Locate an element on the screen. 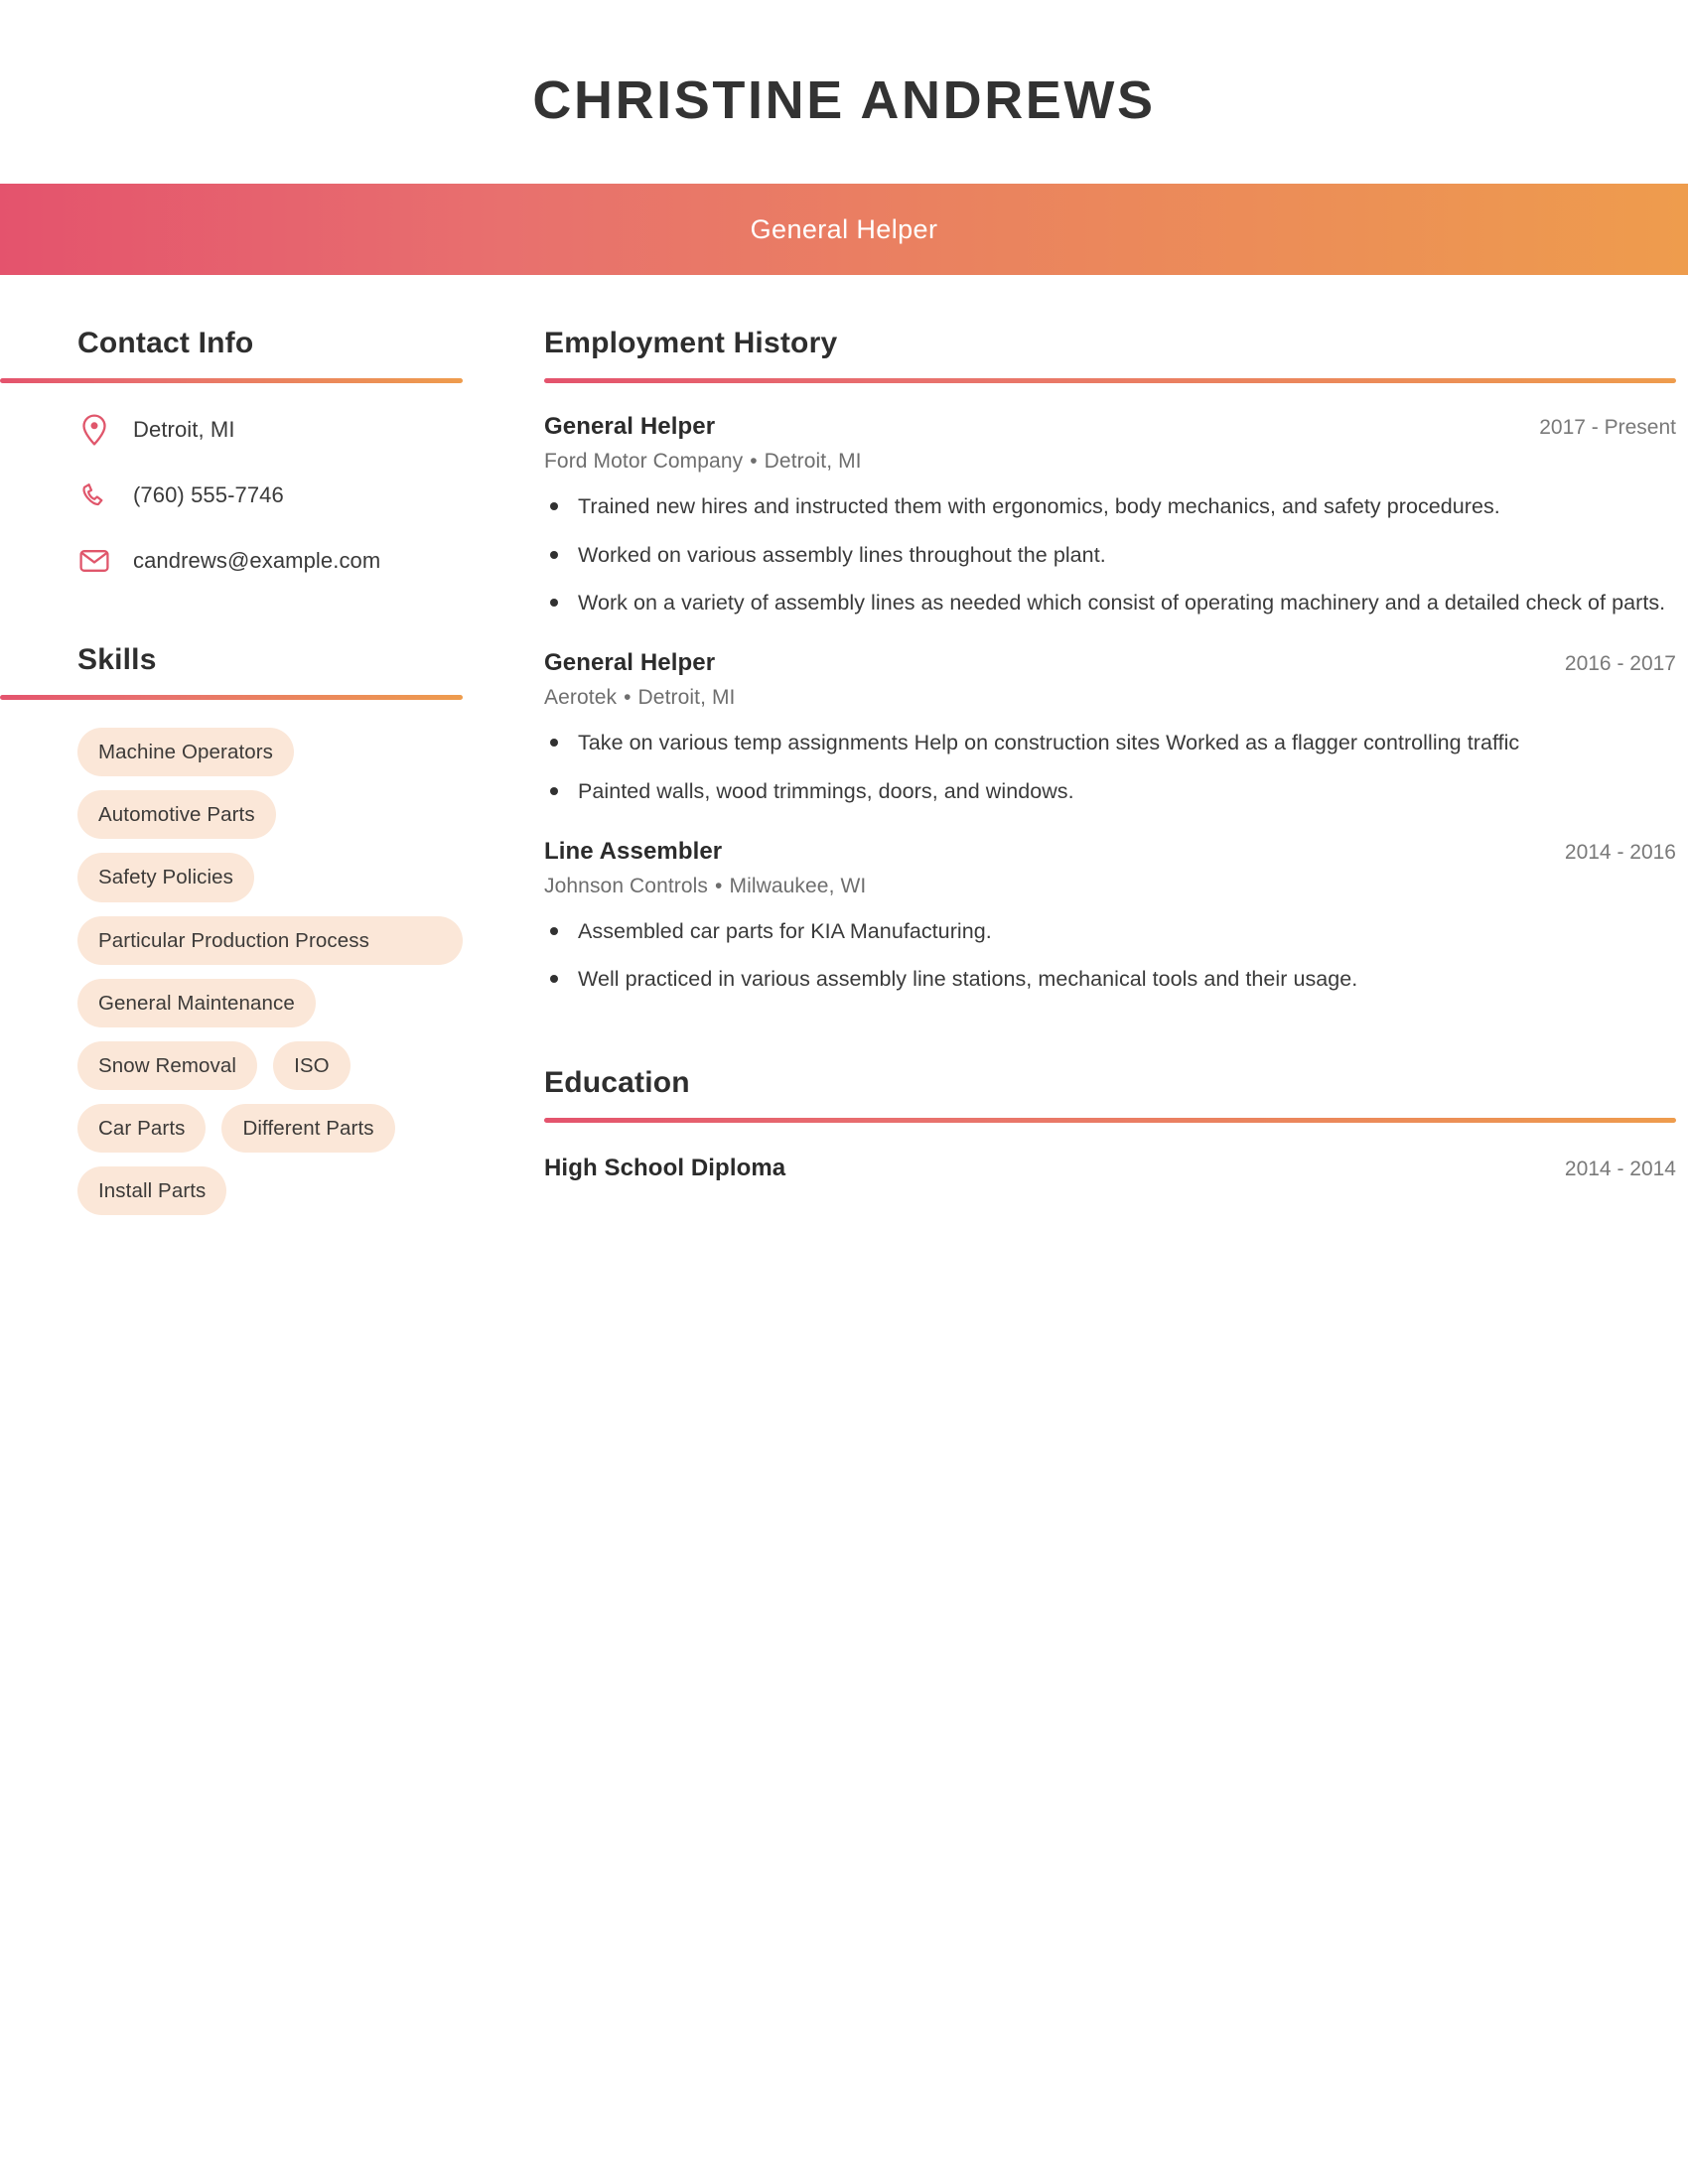 The height and width of the screenshot is (2184, 1688). employment-meta: Johnson Controls • Milwaukee, WI is located at coordinates (1110, 886).